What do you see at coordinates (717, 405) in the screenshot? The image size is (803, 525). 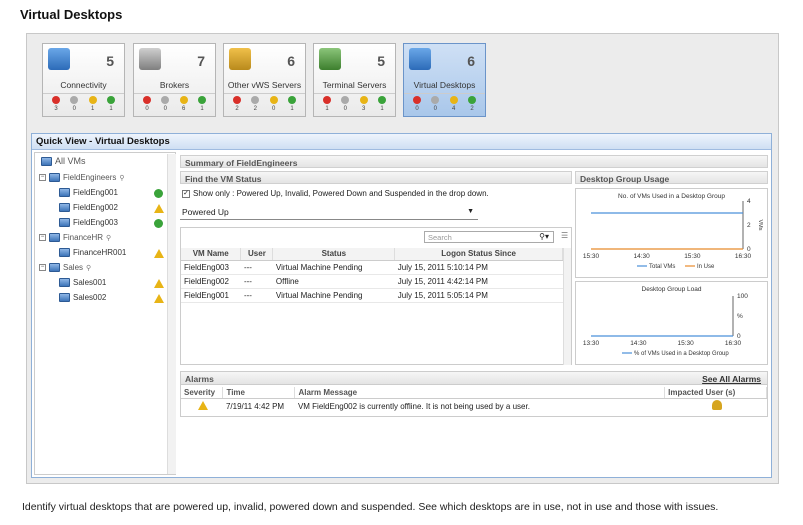 I see `user-icon` at bounding box center [717, 405].